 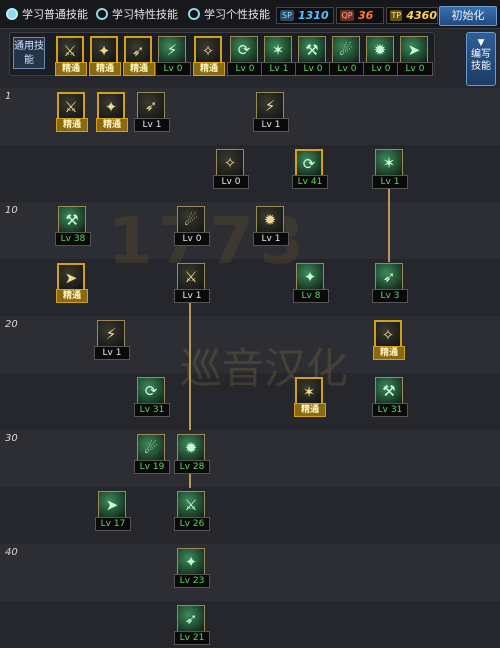 I want to click on skill-glyph-icon: ✶, so click(x=389, y=163).